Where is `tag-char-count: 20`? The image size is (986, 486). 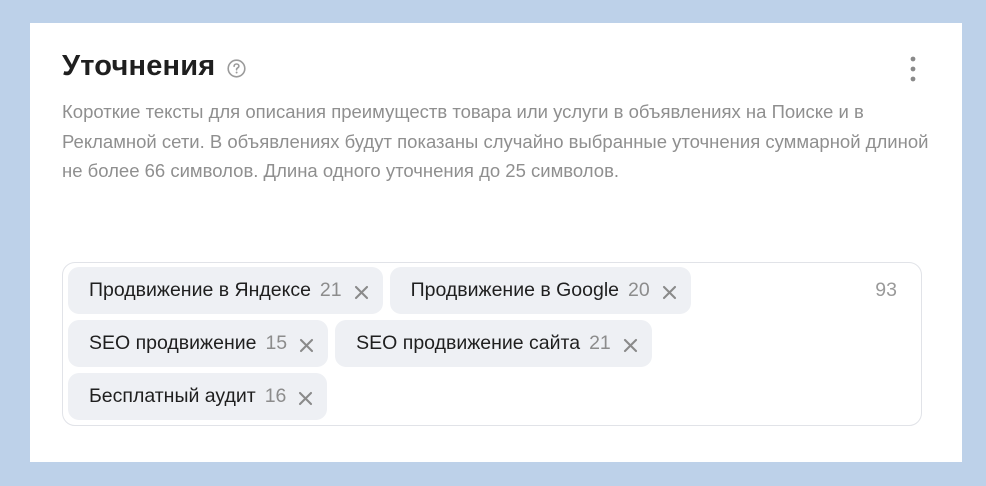 tag-char-count: 20 is located at coordinates (639, 290).